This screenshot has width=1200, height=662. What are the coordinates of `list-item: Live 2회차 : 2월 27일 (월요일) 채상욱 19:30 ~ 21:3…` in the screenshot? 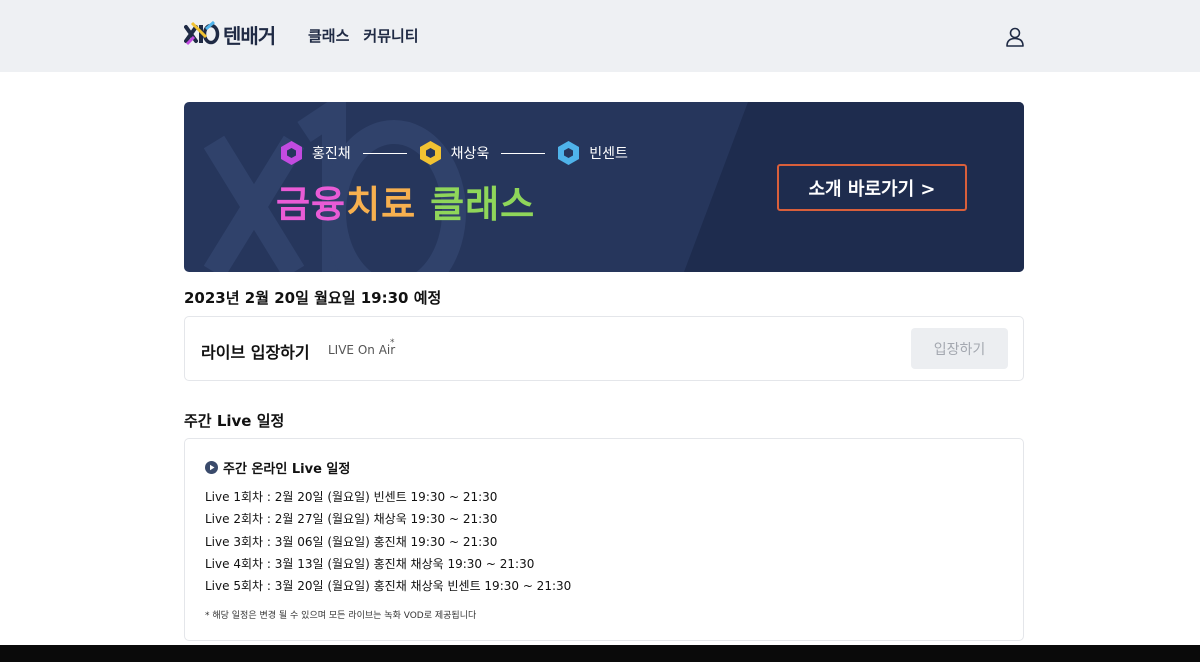 It's located at (351, 519).